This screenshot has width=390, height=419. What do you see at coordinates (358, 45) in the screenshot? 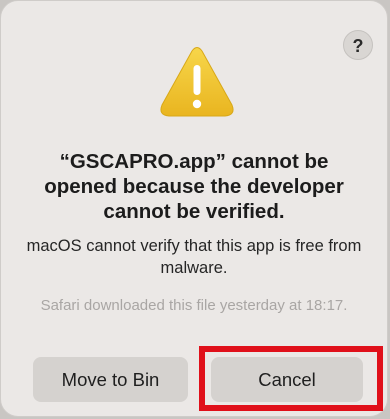
I see `help-button: ?` at bounding box center [358, 45].